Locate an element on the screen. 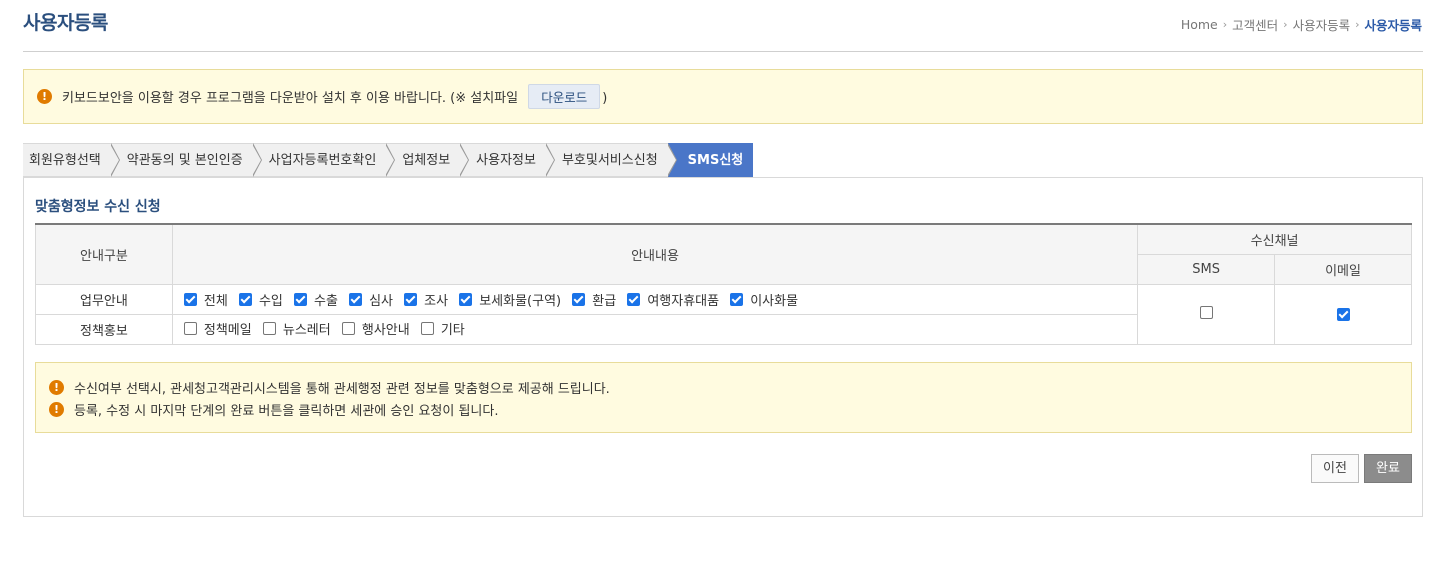 This screenshot has height=580, width=1433. step-label: 사용자정보 is located at coordinates (506, 160).